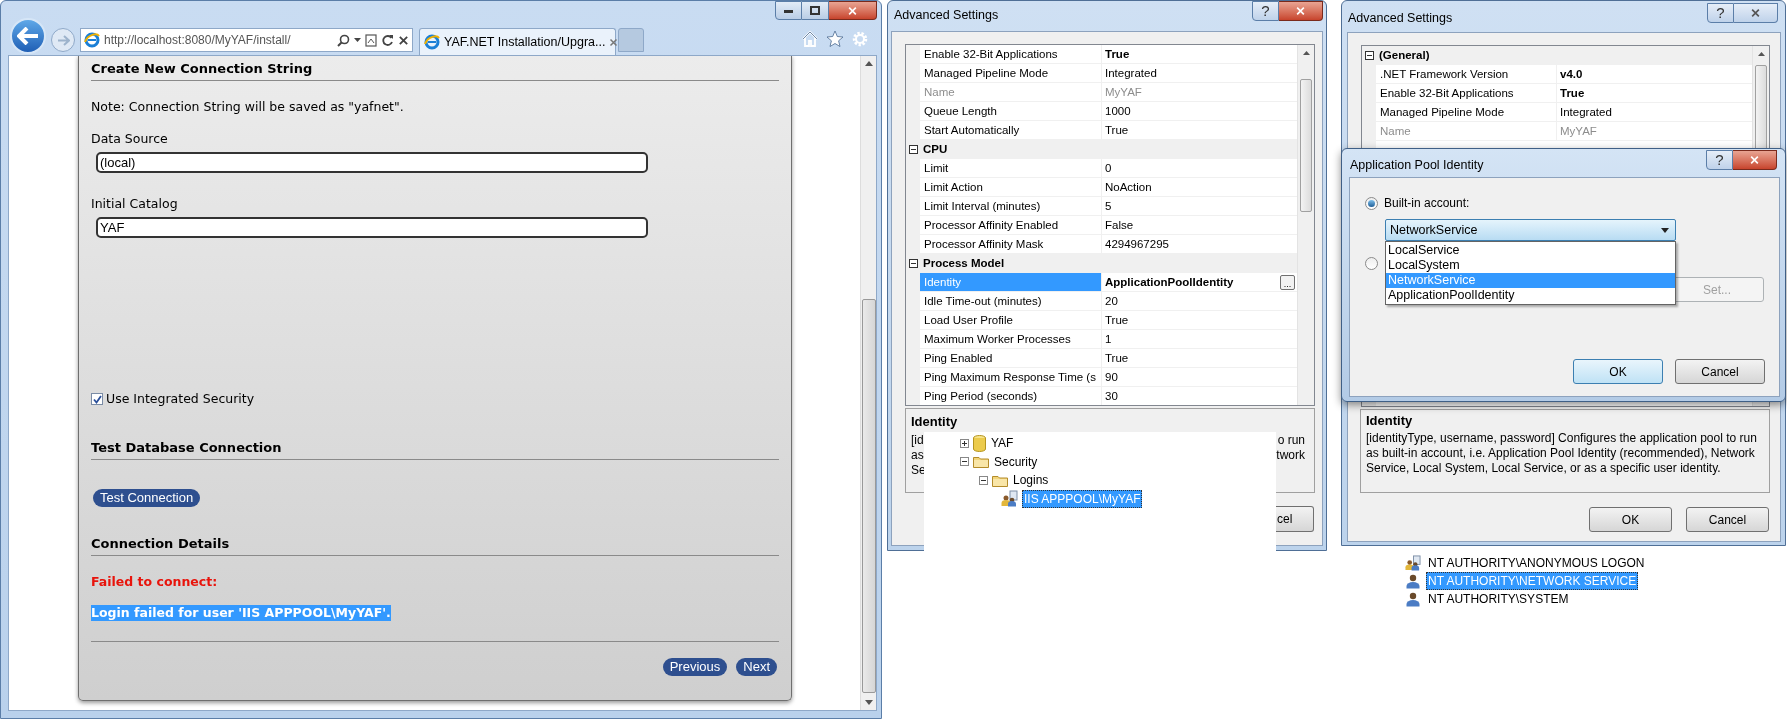 This screenshot has width=1787, height=720. Describe the element at coordinates (1498, 599) in the screenshot. I see `login-item: NT AUTHORITY\SYSTEM` at that location.